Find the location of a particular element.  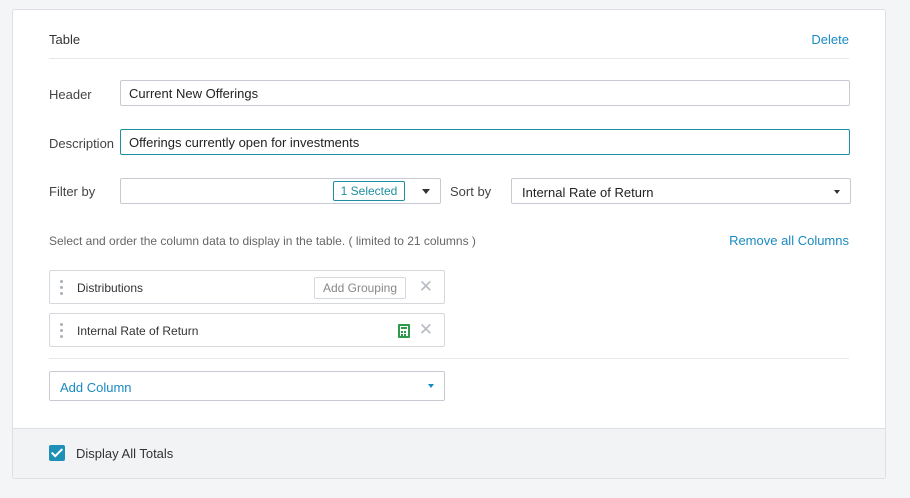

display-all-totals-label: Display All Totals is located at coordinates (124, 453).